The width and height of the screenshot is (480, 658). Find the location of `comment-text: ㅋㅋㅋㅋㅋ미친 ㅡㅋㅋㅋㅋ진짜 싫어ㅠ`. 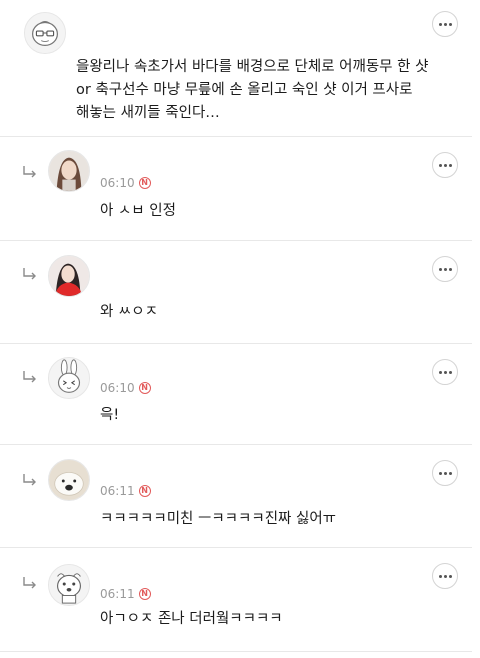

comment-text: ㅋㅋㅋㅋㅋ미친 ㅡㅋㅋㅋㅋ진짜 싫어ㅠ is located at coordinates (218, 519).